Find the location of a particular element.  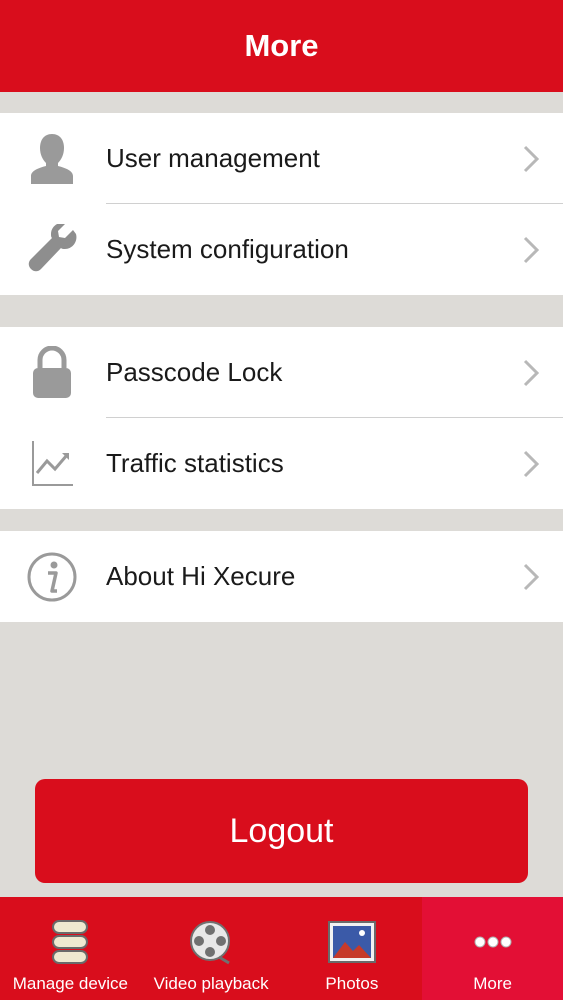

film-reel-icon is located at coordinates (211, 942).